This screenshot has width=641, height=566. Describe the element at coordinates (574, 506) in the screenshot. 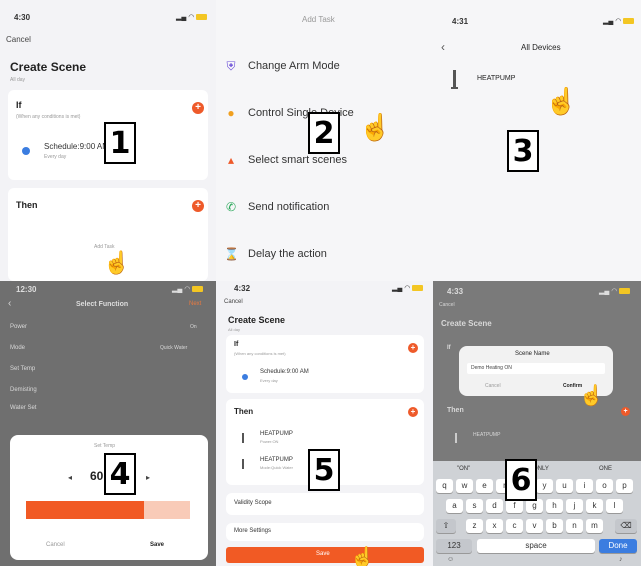

I see `key-j: j` at that location.